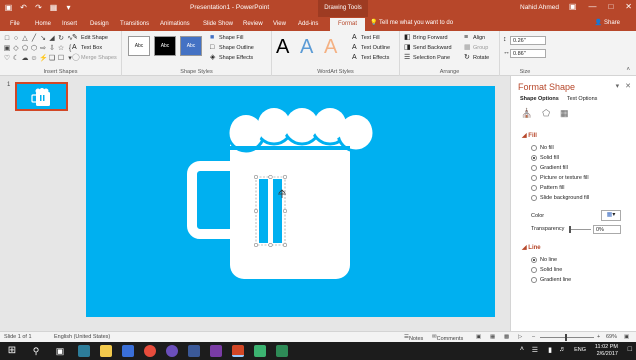 The width and height of the screenshot is (636, 360). Describe the element at coordinates (12, 351) in the screenshot. I see `windows-start-icon: ⊞` at that location.